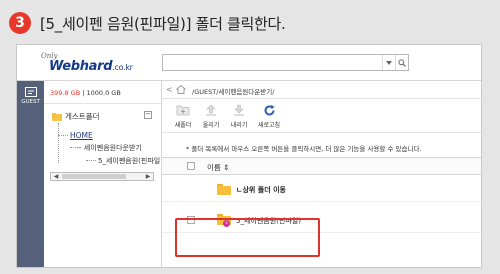 The height and width of the screenshot is (274, 500). I want to click on search-button, so click(401, 62).